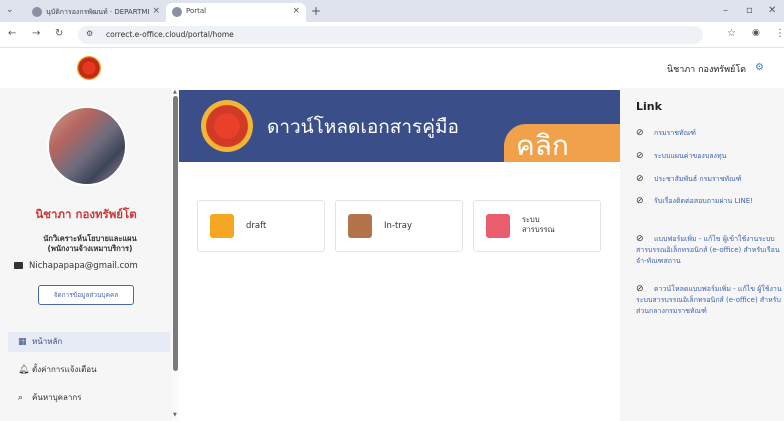 This screenshot has height=421, width=784. Describe the element at coordinates (175, 92) in the screenshot. I see `scroll-up-icon: ▲` at that location.